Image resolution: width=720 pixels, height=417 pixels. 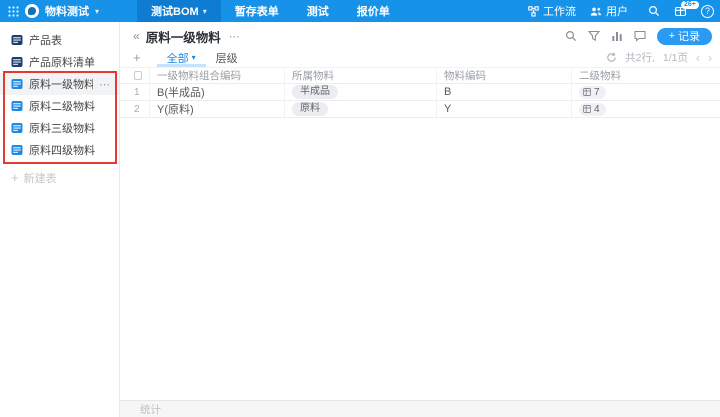 I want to click on table-row: 1 B(半成品) 半成品 B 7, so click(x=420, y=92).